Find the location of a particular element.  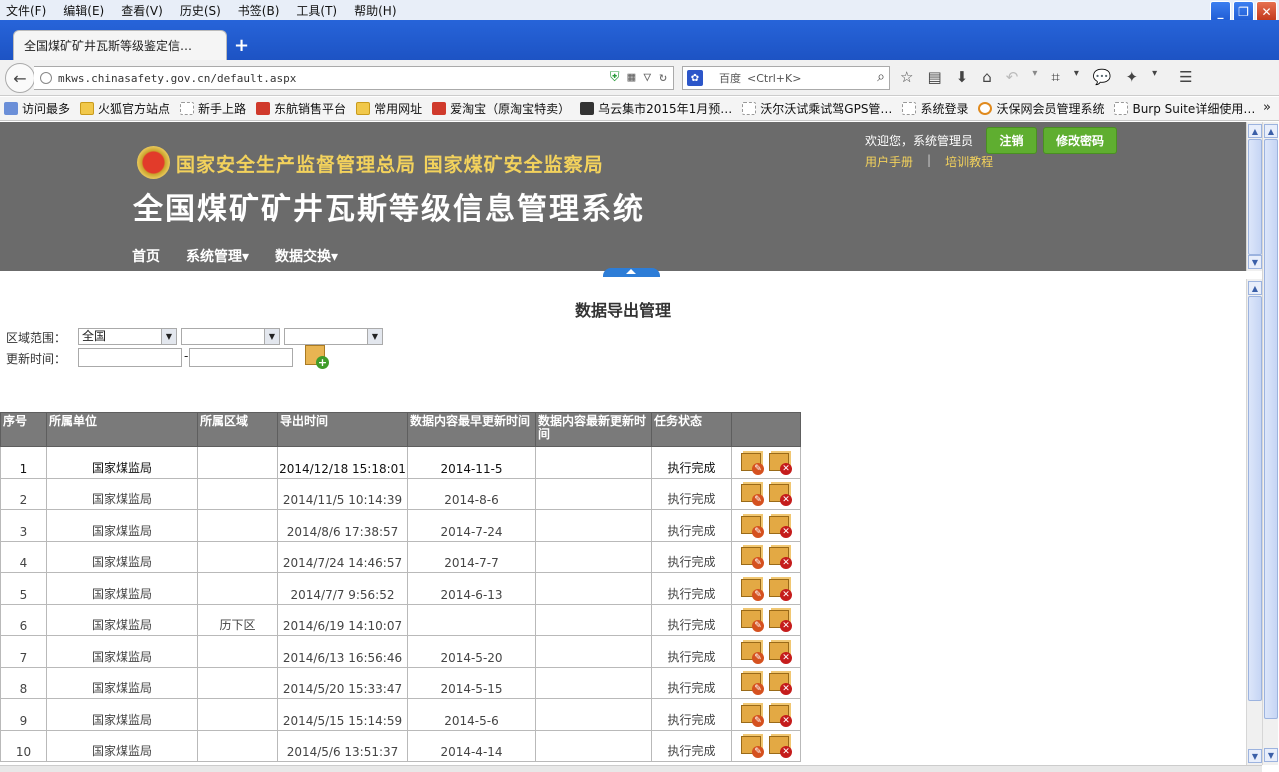

home-icon: ⌂ is located at coordinates (987, 77).